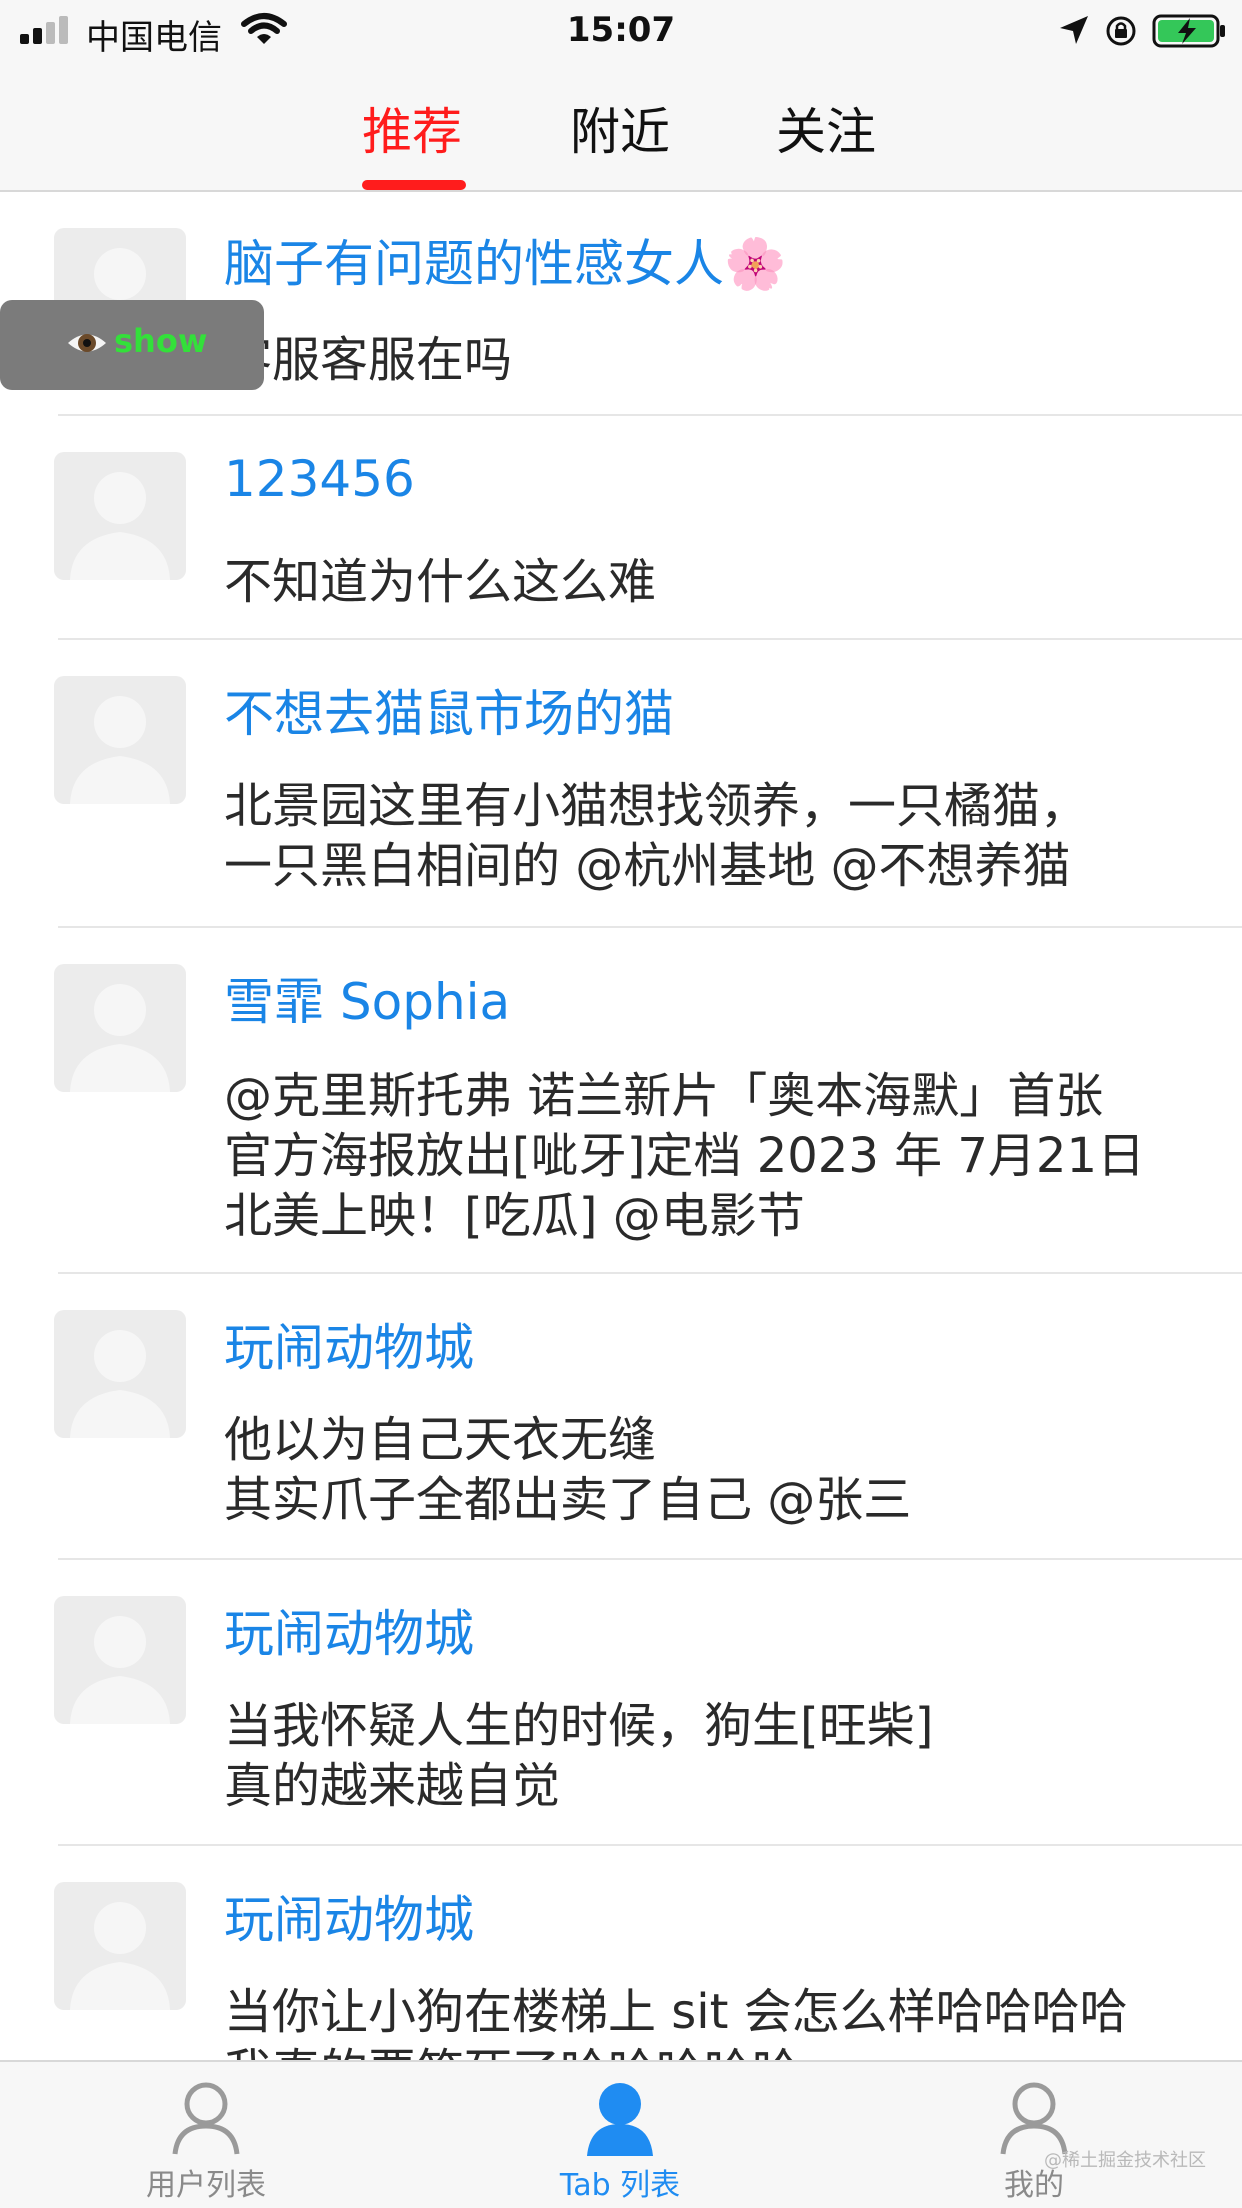  Describe the element at coordinates (1188, 31) in the screenshot. I see `battery-charging-icon` at that location.